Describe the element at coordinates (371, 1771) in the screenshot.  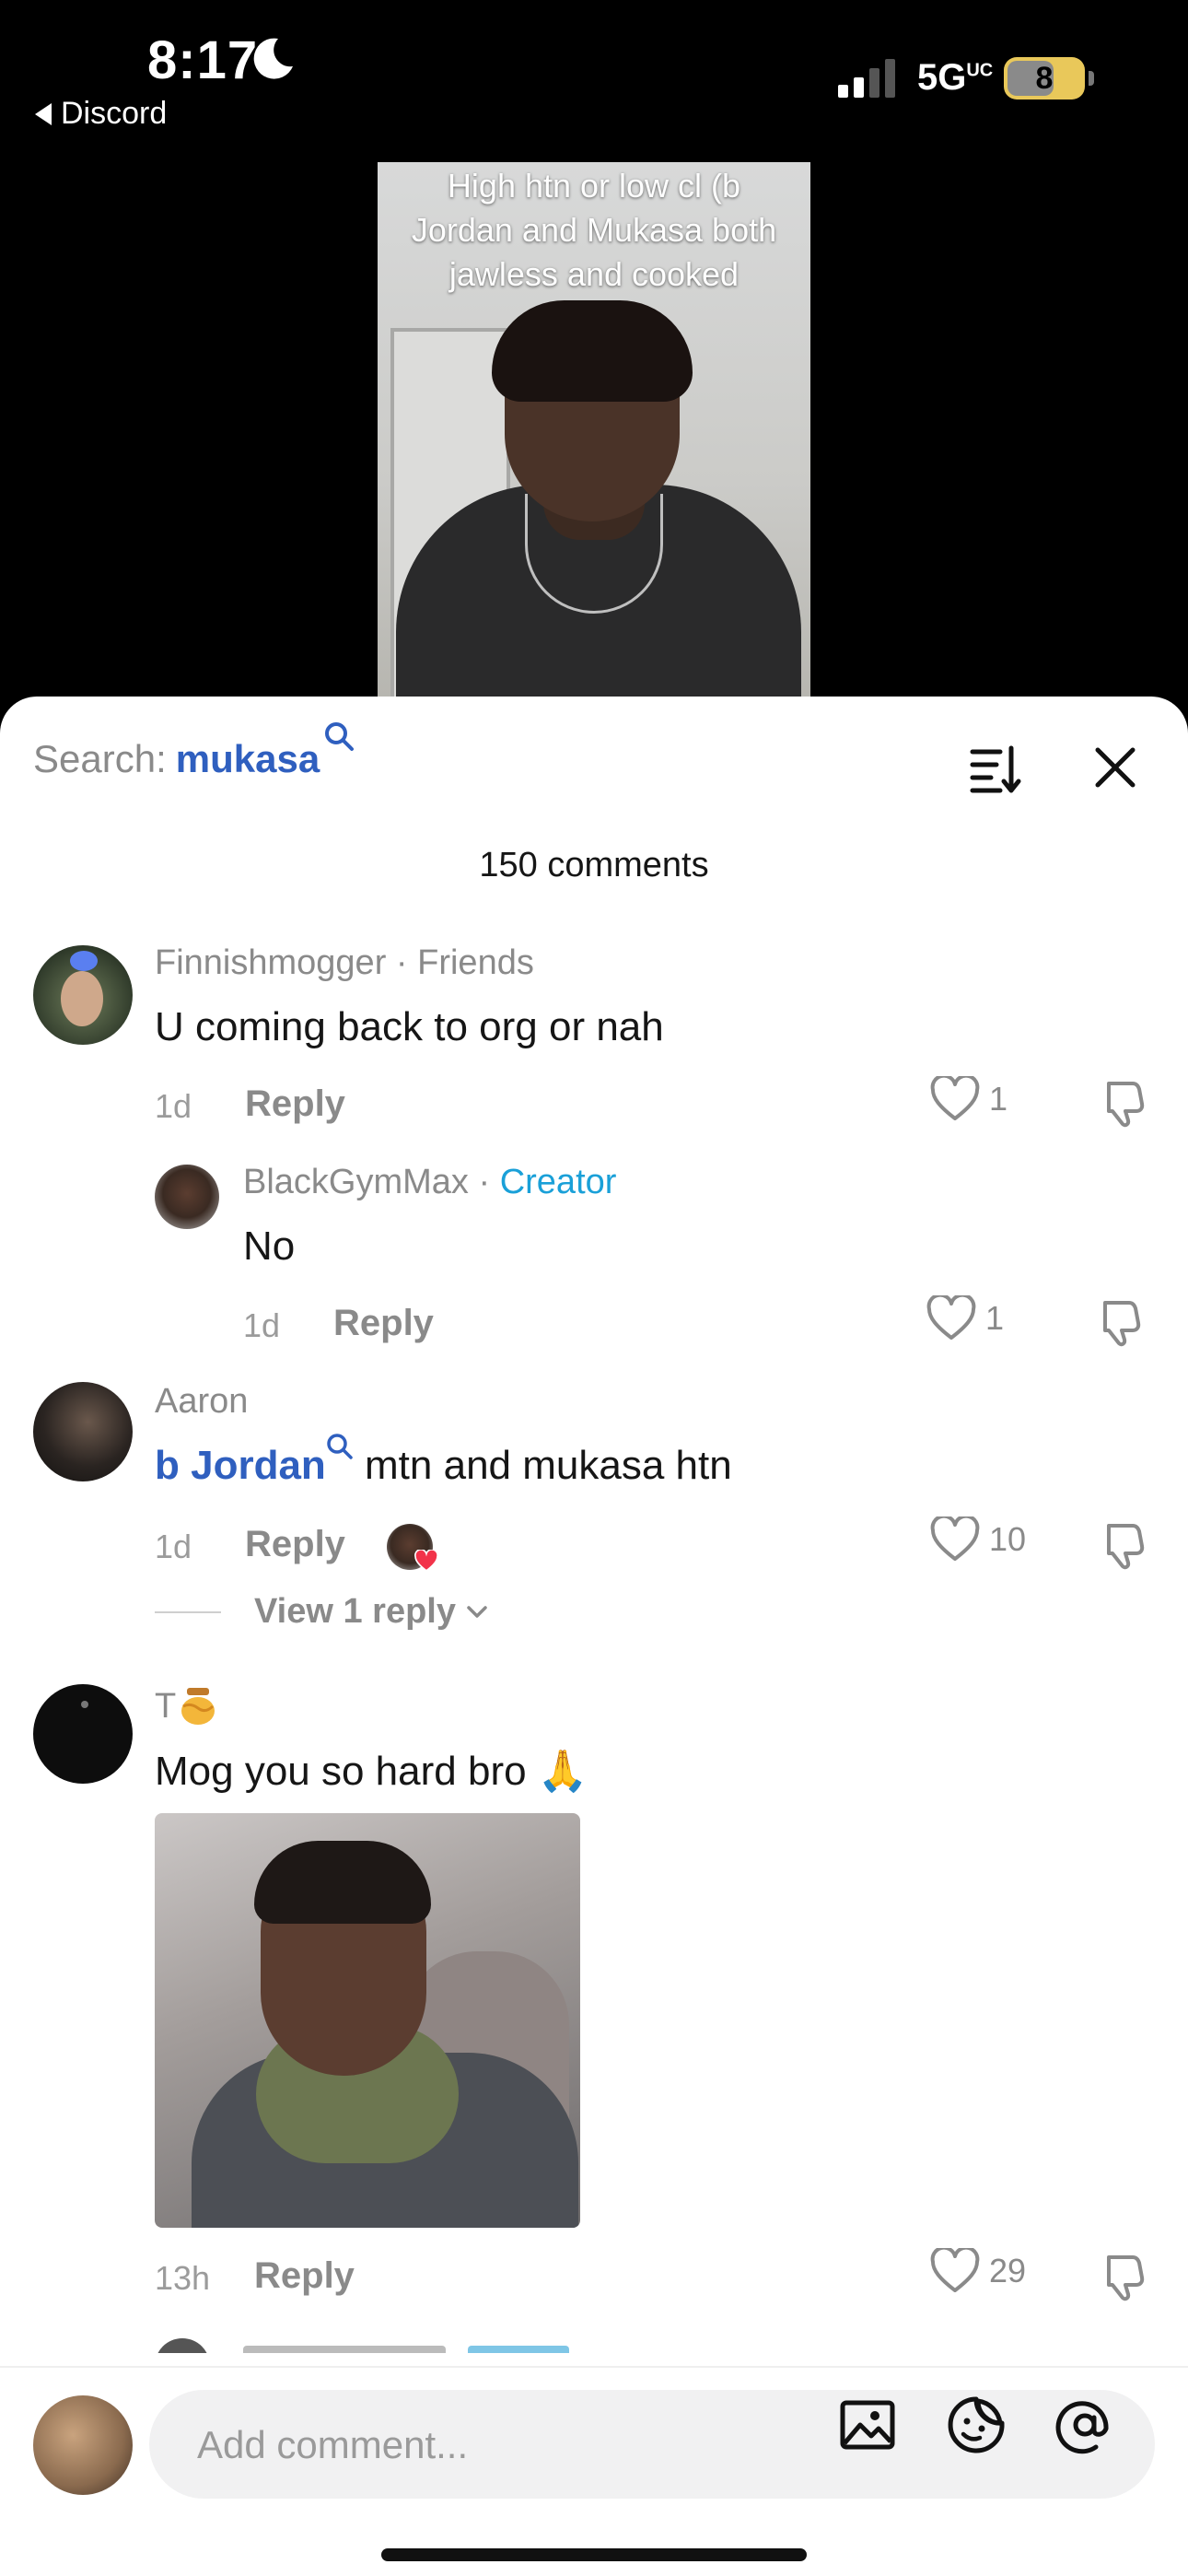
I see `comment-text: Mog you so hard bro 🙏` at that location.